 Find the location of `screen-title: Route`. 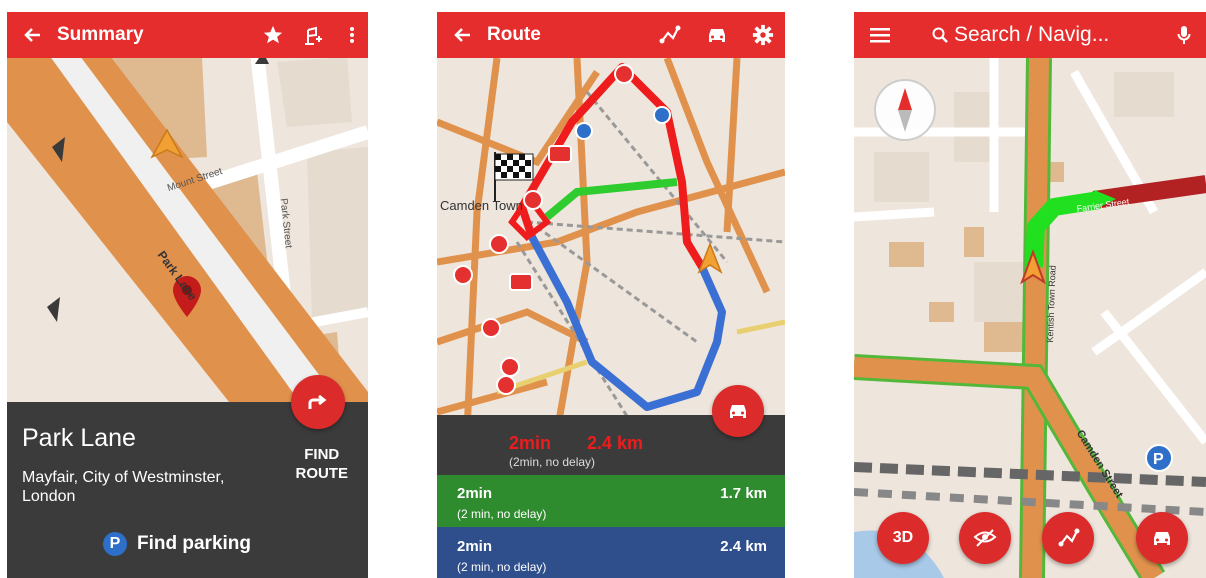

screen-title: Route is located at coordinates (514, 34).